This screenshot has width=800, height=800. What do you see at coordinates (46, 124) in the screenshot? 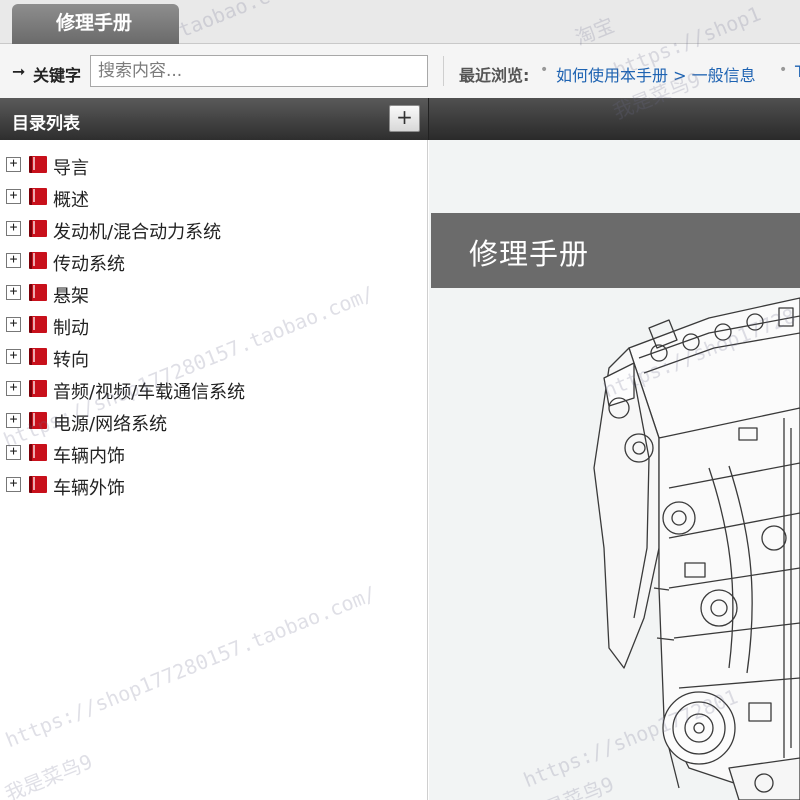
I see `sidebar-title: 目录列表` at bounding box center [46, 124].